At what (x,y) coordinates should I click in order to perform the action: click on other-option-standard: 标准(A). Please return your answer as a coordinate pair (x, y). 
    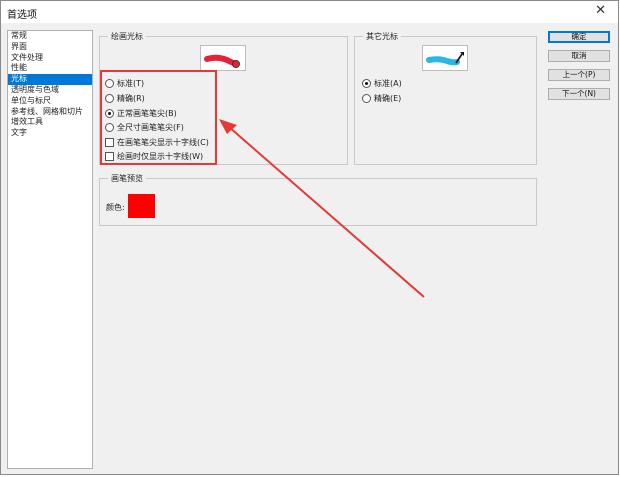
    Looking at the image, I should click on (382, 83).